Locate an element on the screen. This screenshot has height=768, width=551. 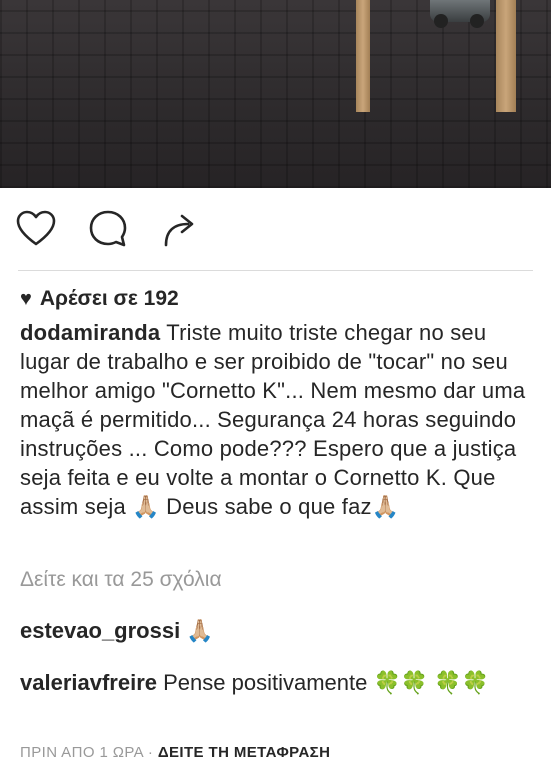
like-button is located at coordinates (36, 229).